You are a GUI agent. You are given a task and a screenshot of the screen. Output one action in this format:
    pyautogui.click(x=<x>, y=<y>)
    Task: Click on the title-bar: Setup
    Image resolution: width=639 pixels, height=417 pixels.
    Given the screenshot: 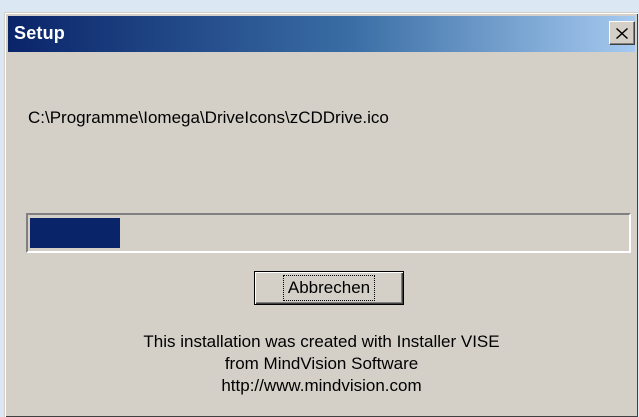 What is the action you would take?
    pyautogui.click(x=321, y=34)
    